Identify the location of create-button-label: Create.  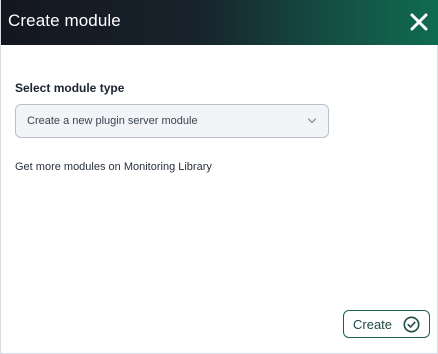
(373, 324).